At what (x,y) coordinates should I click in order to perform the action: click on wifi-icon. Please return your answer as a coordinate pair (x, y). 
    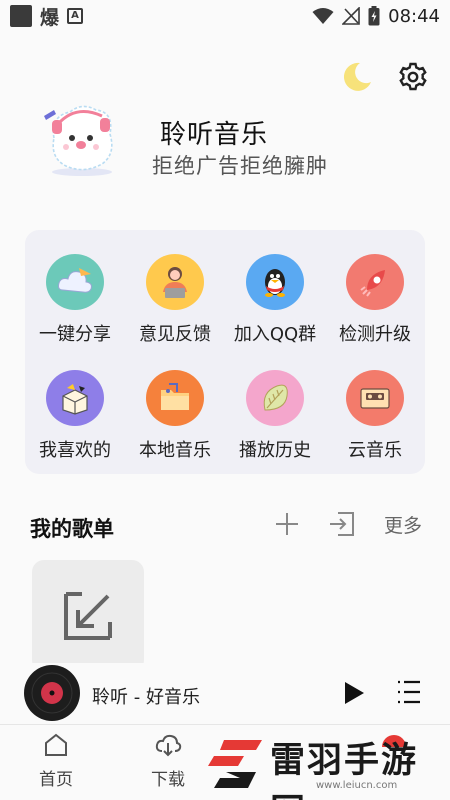
    Looking at the image, I should click on (323, 16).